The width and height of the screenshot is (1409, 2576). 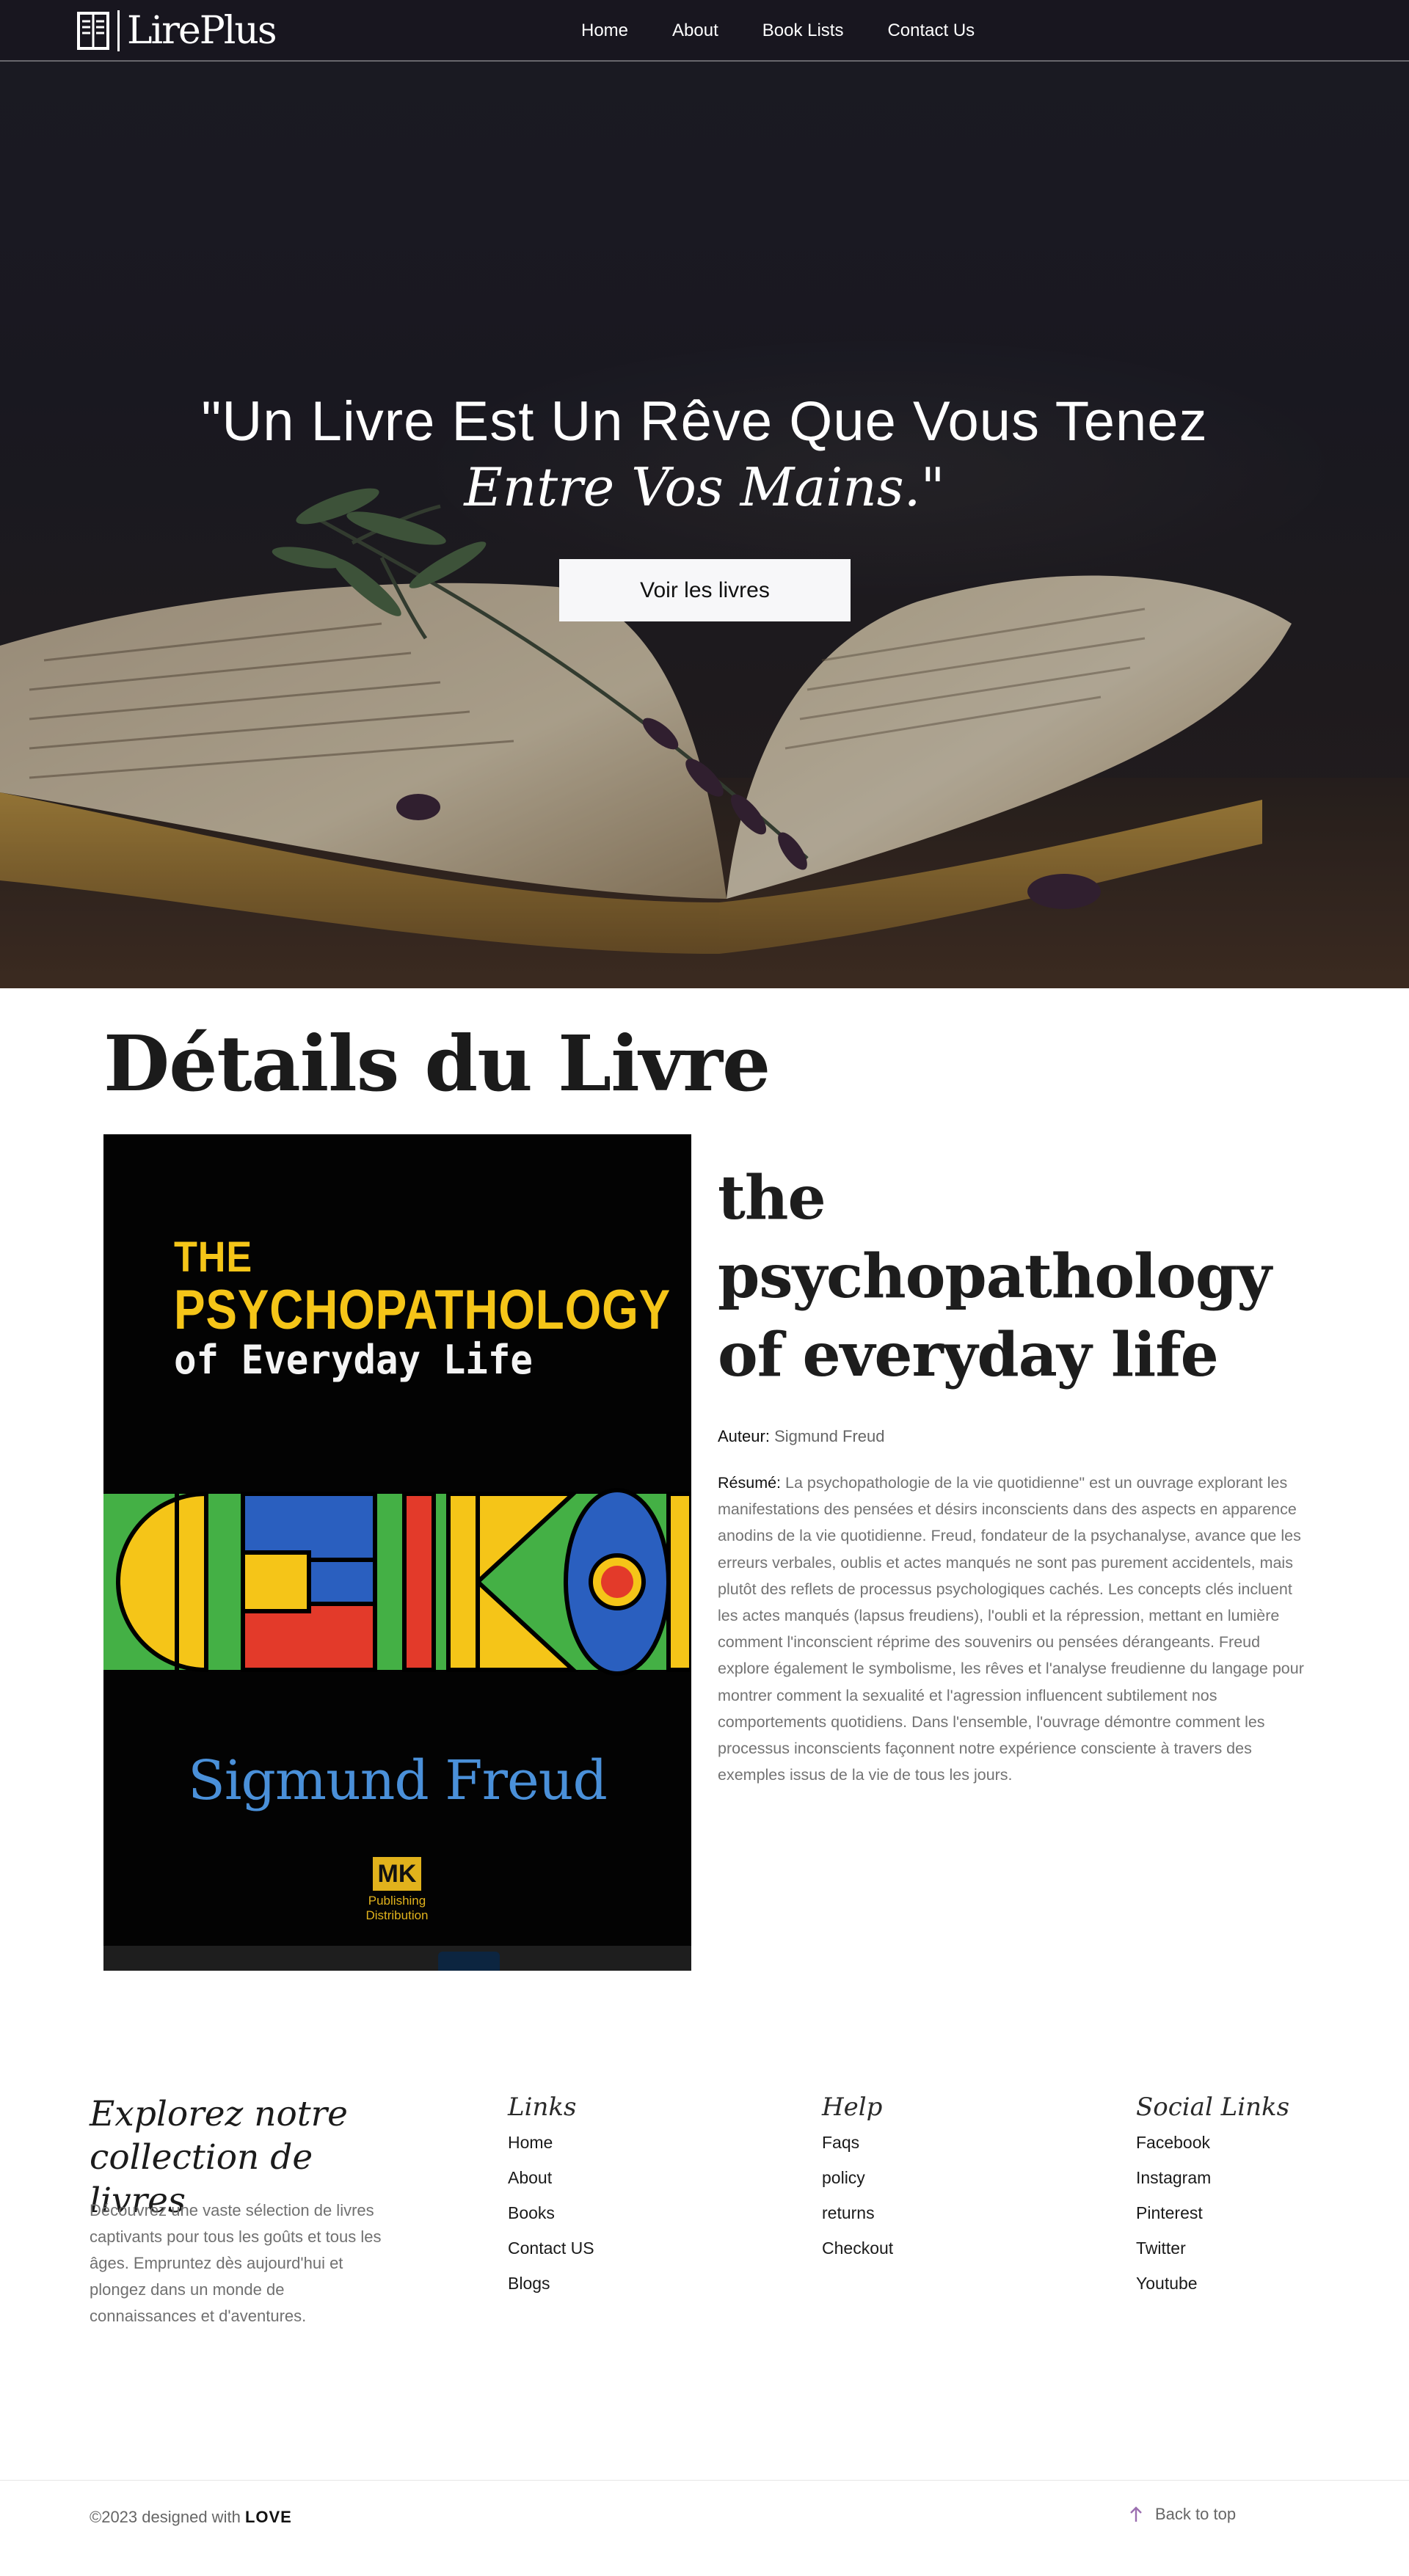 What do you see at coordinates (1212, 2177) in the screenshot?
I see `footer-link-instagram: Instagram` at bounding box center [1212, 2177].